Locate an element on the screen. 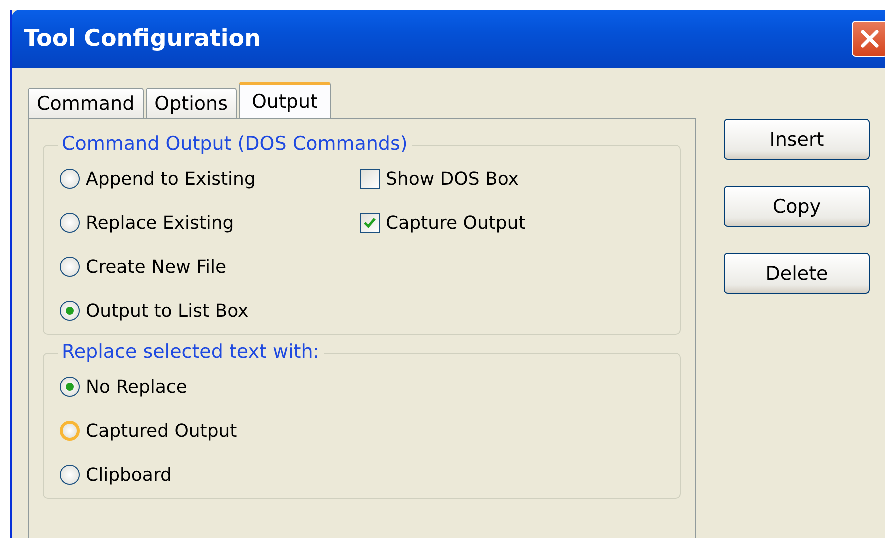 The height and width of the screenshot is (538, 885). radio-label: Output to List Box is located at coordinates (167, 311).